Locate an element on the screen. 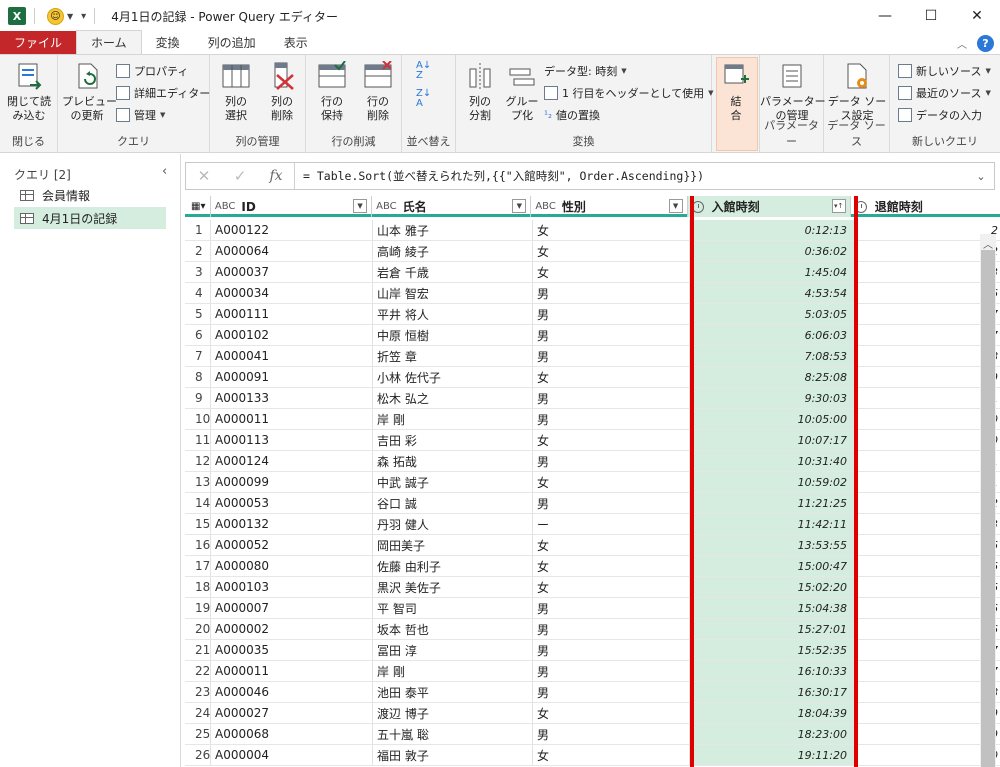  cell-name: 佐藤 由利子 is located at coordinates (453, 566).